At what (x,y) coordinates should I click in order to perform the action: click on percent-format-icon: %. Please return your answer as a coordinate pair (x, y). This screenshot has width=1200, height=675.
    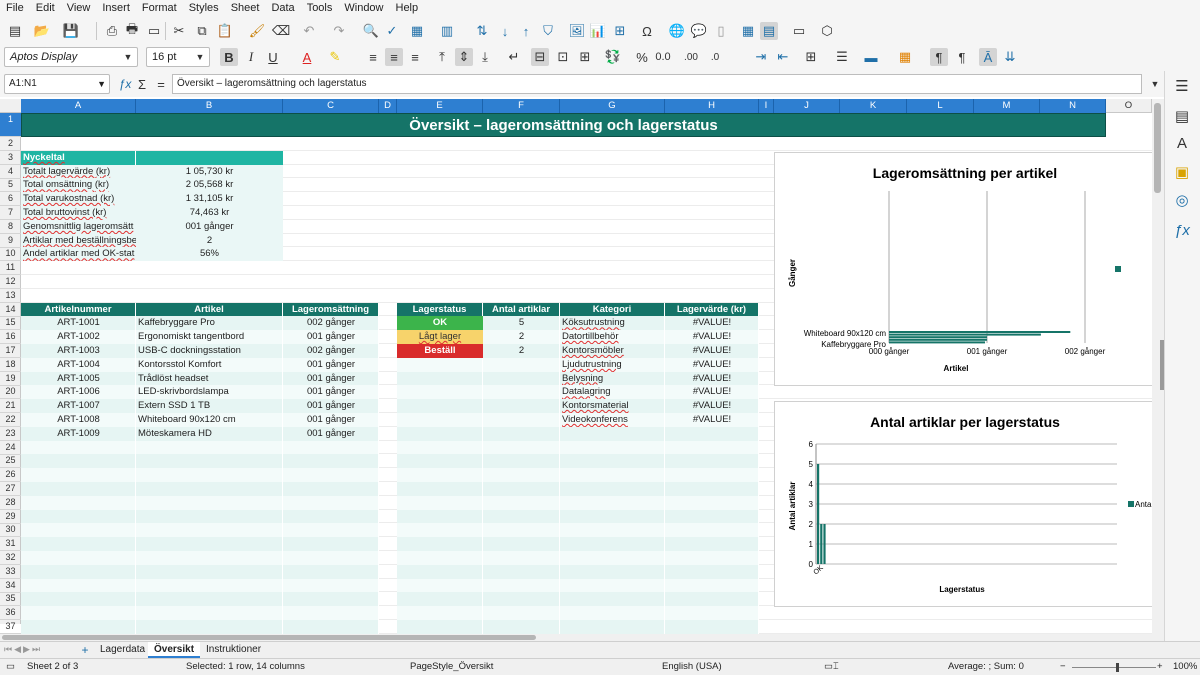
    Looking at the image, I should click on (642, 57).